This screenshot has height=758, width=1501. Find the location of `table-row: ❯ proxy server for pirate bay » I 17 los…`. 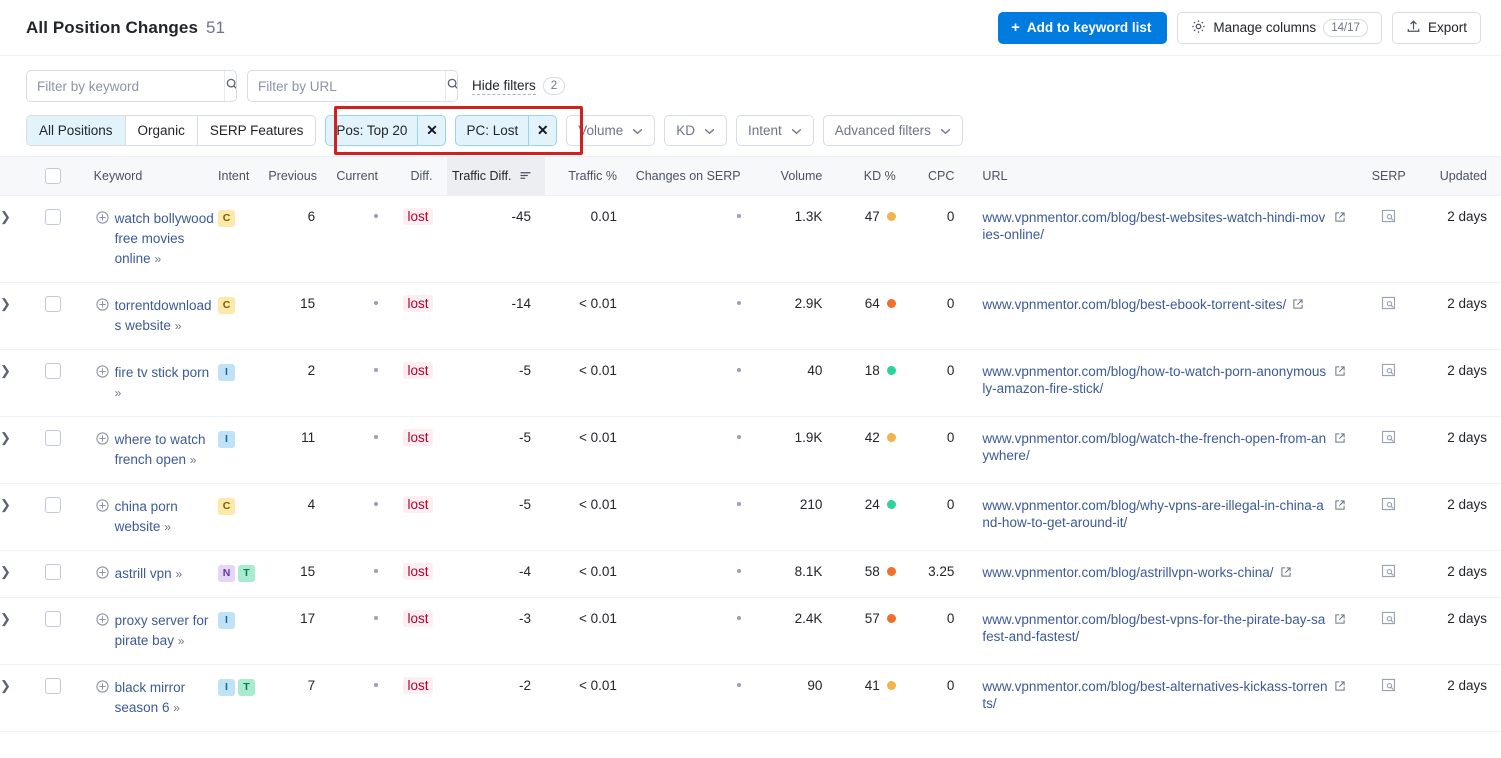

table-row: ❯ proxy server for pirate bay » I 17 los… is located at coordinates (750, 631).